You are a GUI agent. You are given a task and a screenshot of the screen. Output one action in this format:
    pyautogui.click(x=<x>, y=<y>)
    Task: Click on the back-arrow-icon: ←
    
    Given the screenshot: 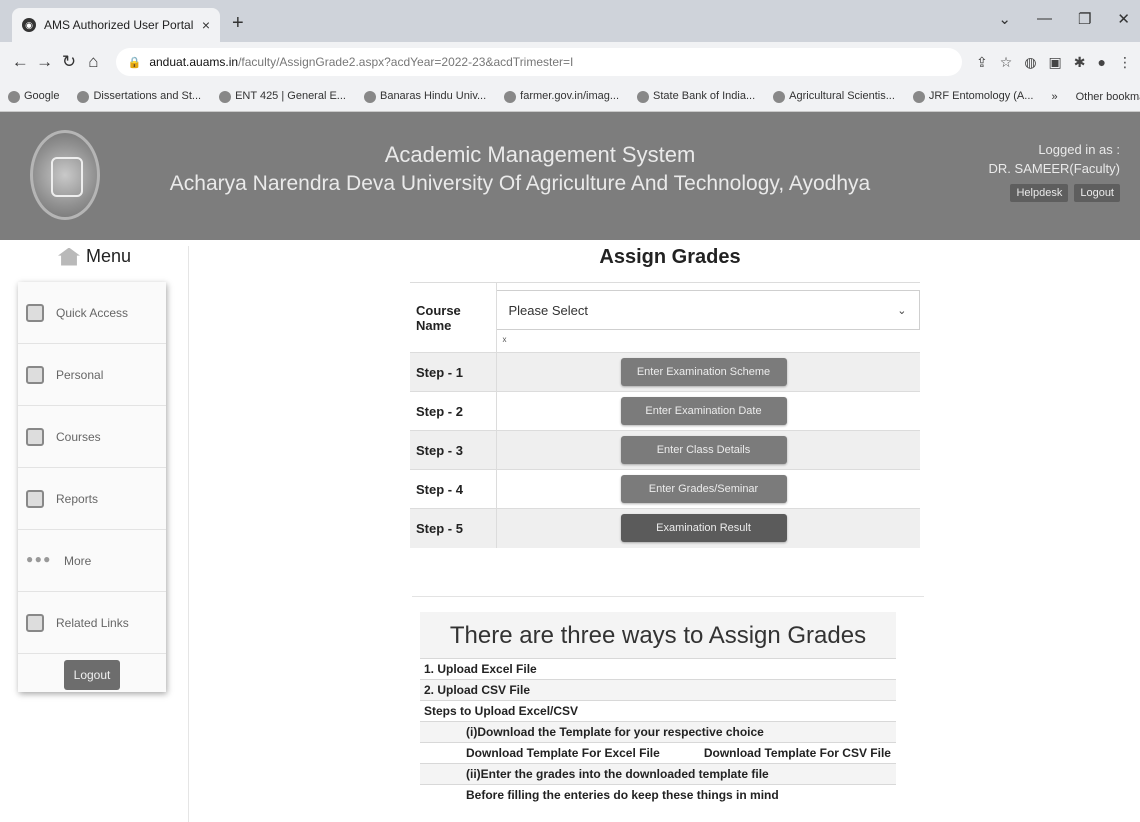 What is the action you would take?
    pyautogui.click(x=20, y=62)
    